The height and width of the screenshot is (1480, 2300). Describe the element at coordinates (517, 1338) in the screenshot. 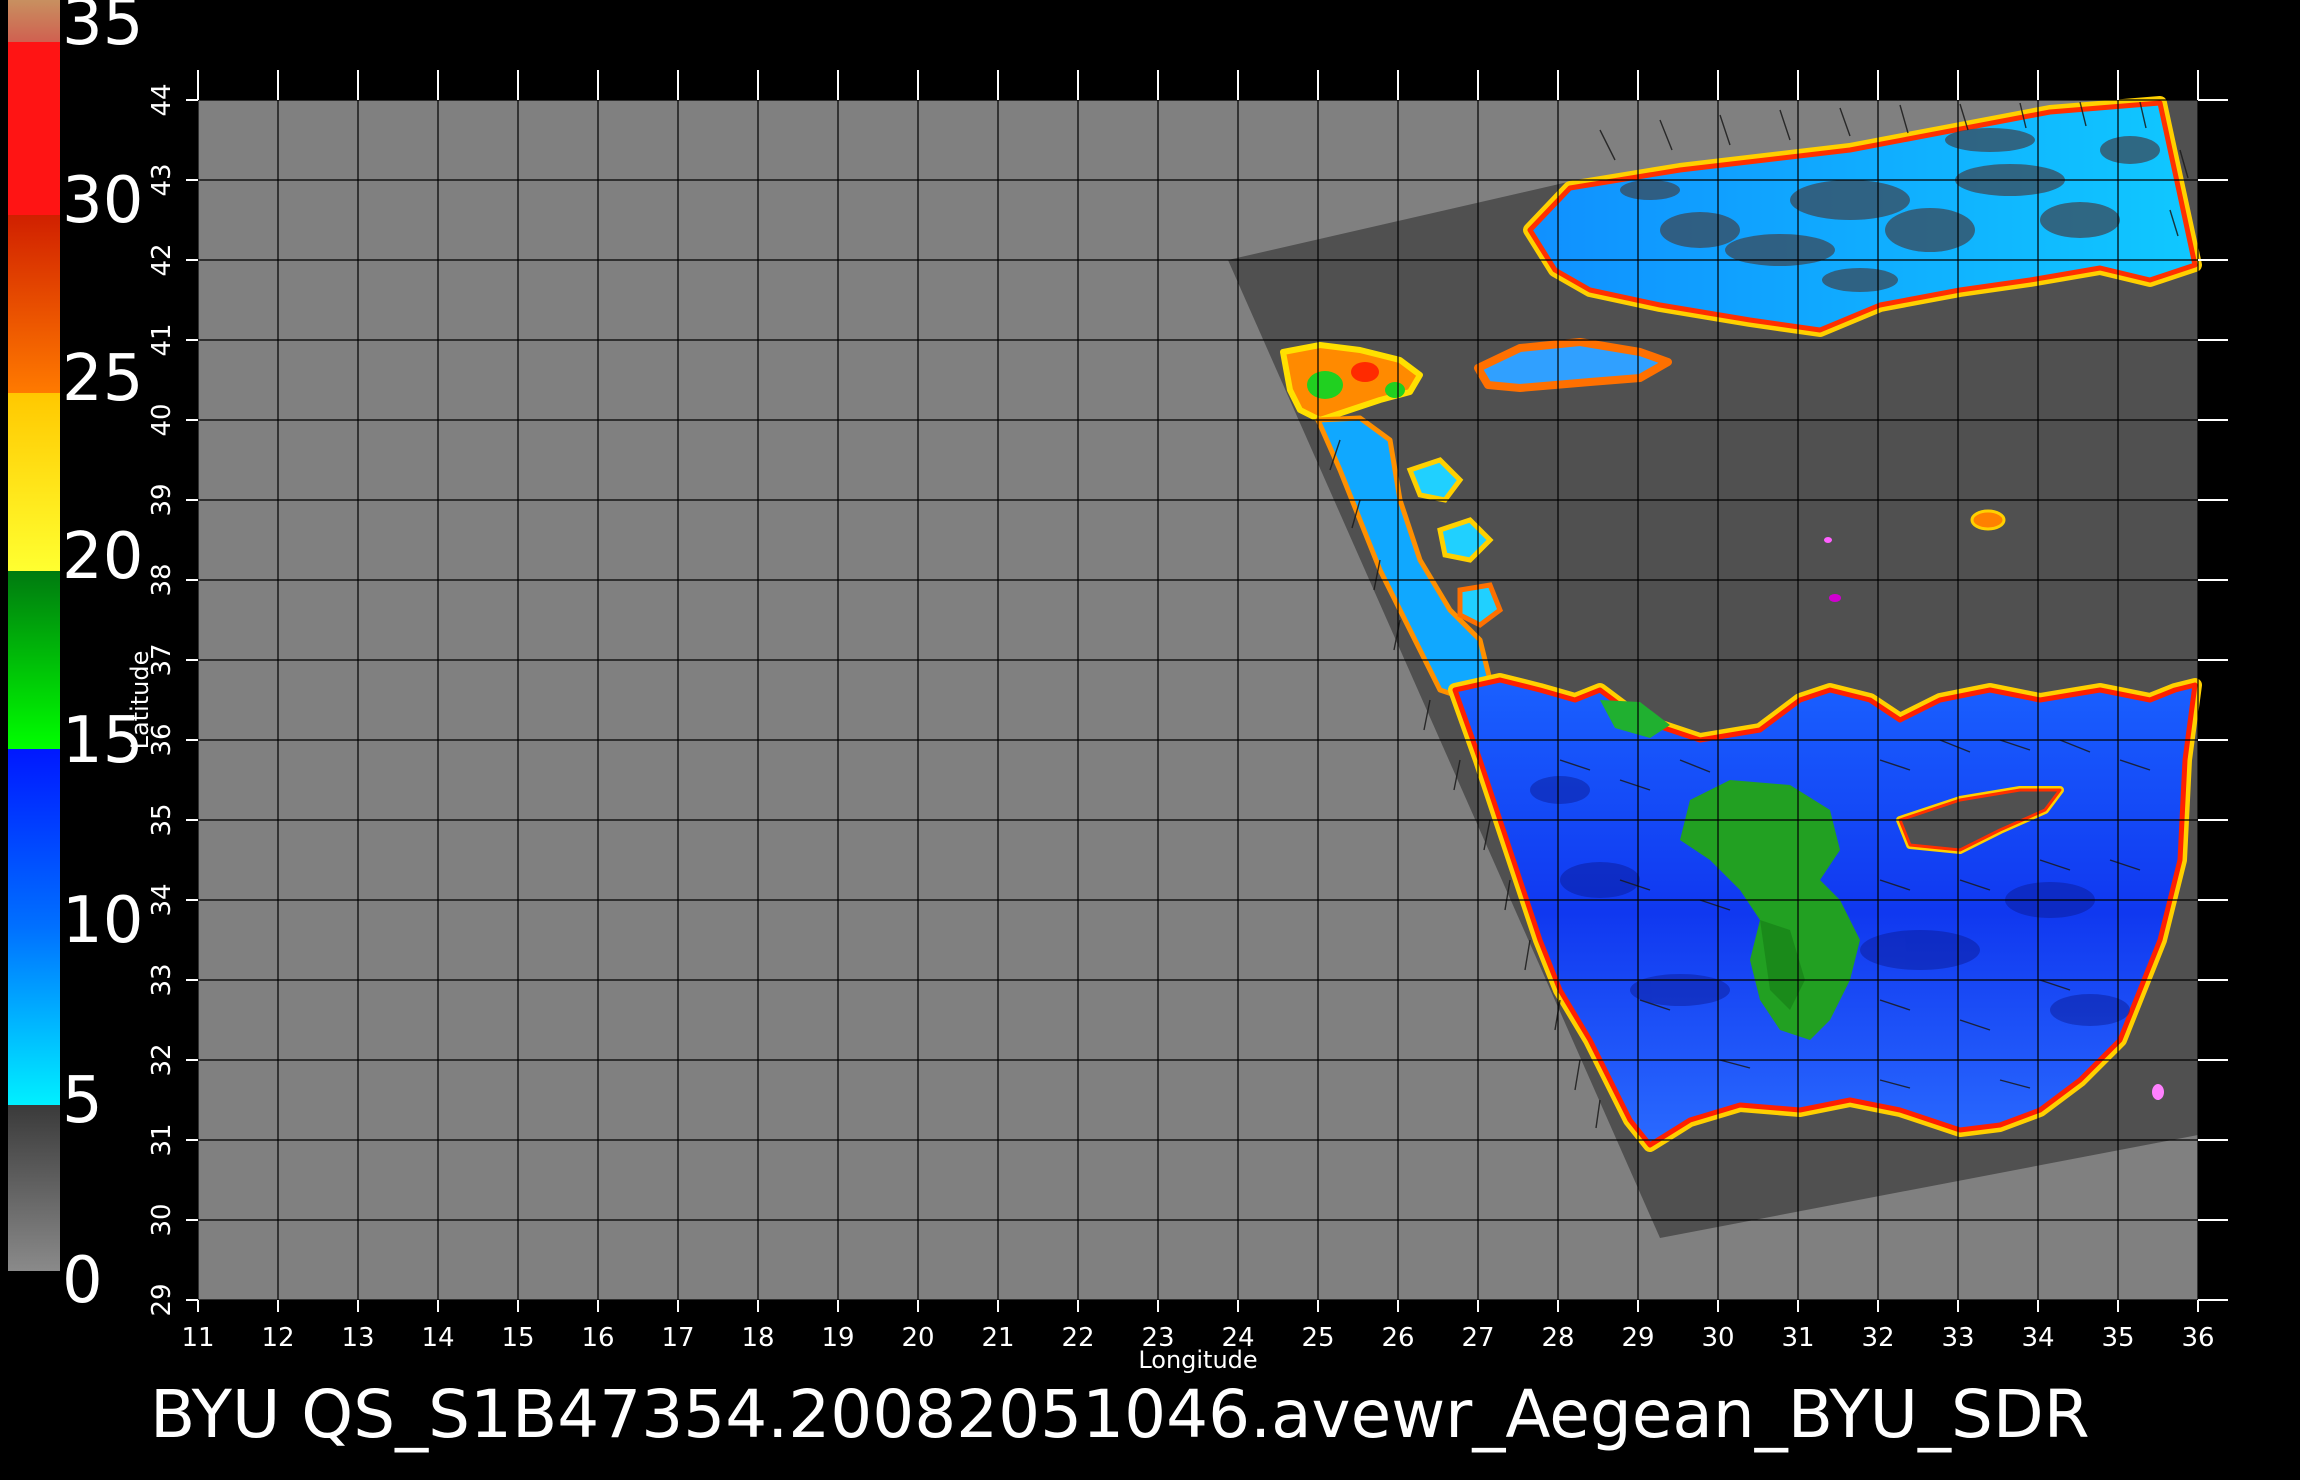

I see `x-tick-label-15: 15` at that location.